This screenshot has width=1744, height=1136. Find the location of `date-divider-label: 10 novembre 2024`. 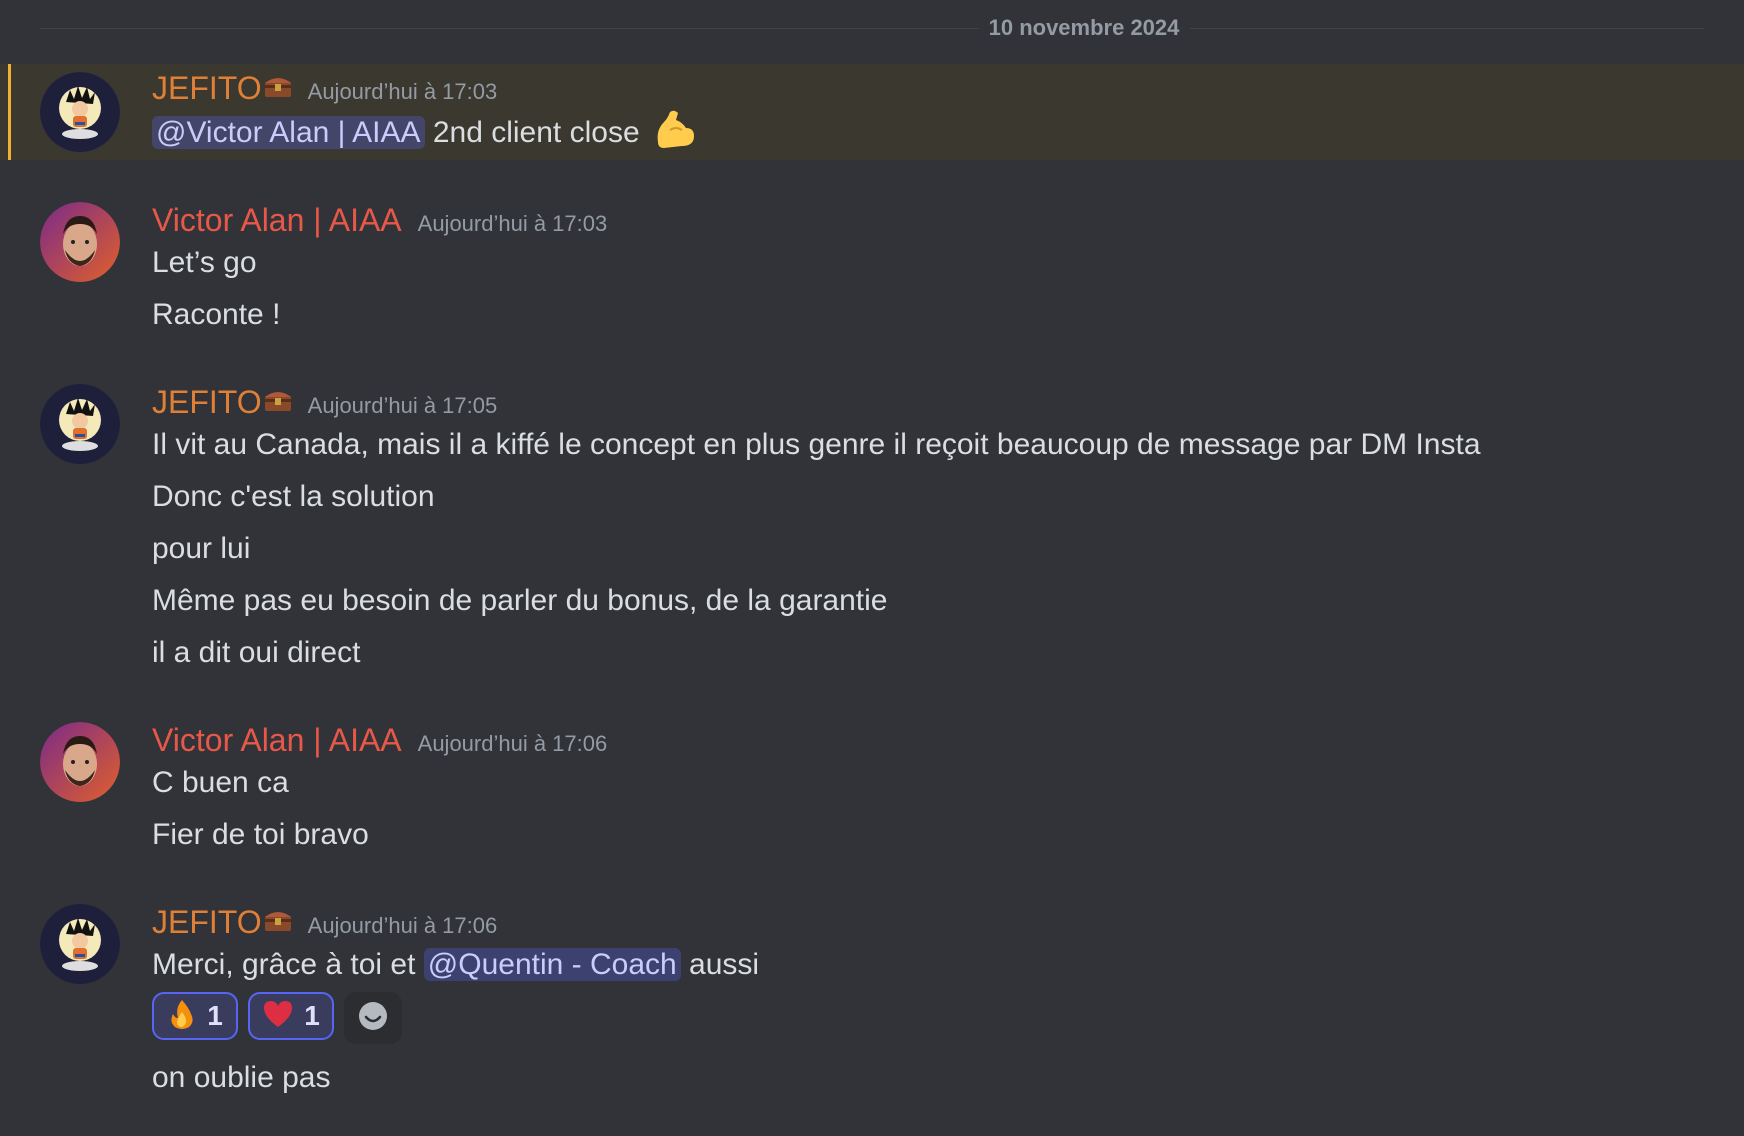

date-divider-label: 10 novembre 2024 is located at coordinates (1084, 28).